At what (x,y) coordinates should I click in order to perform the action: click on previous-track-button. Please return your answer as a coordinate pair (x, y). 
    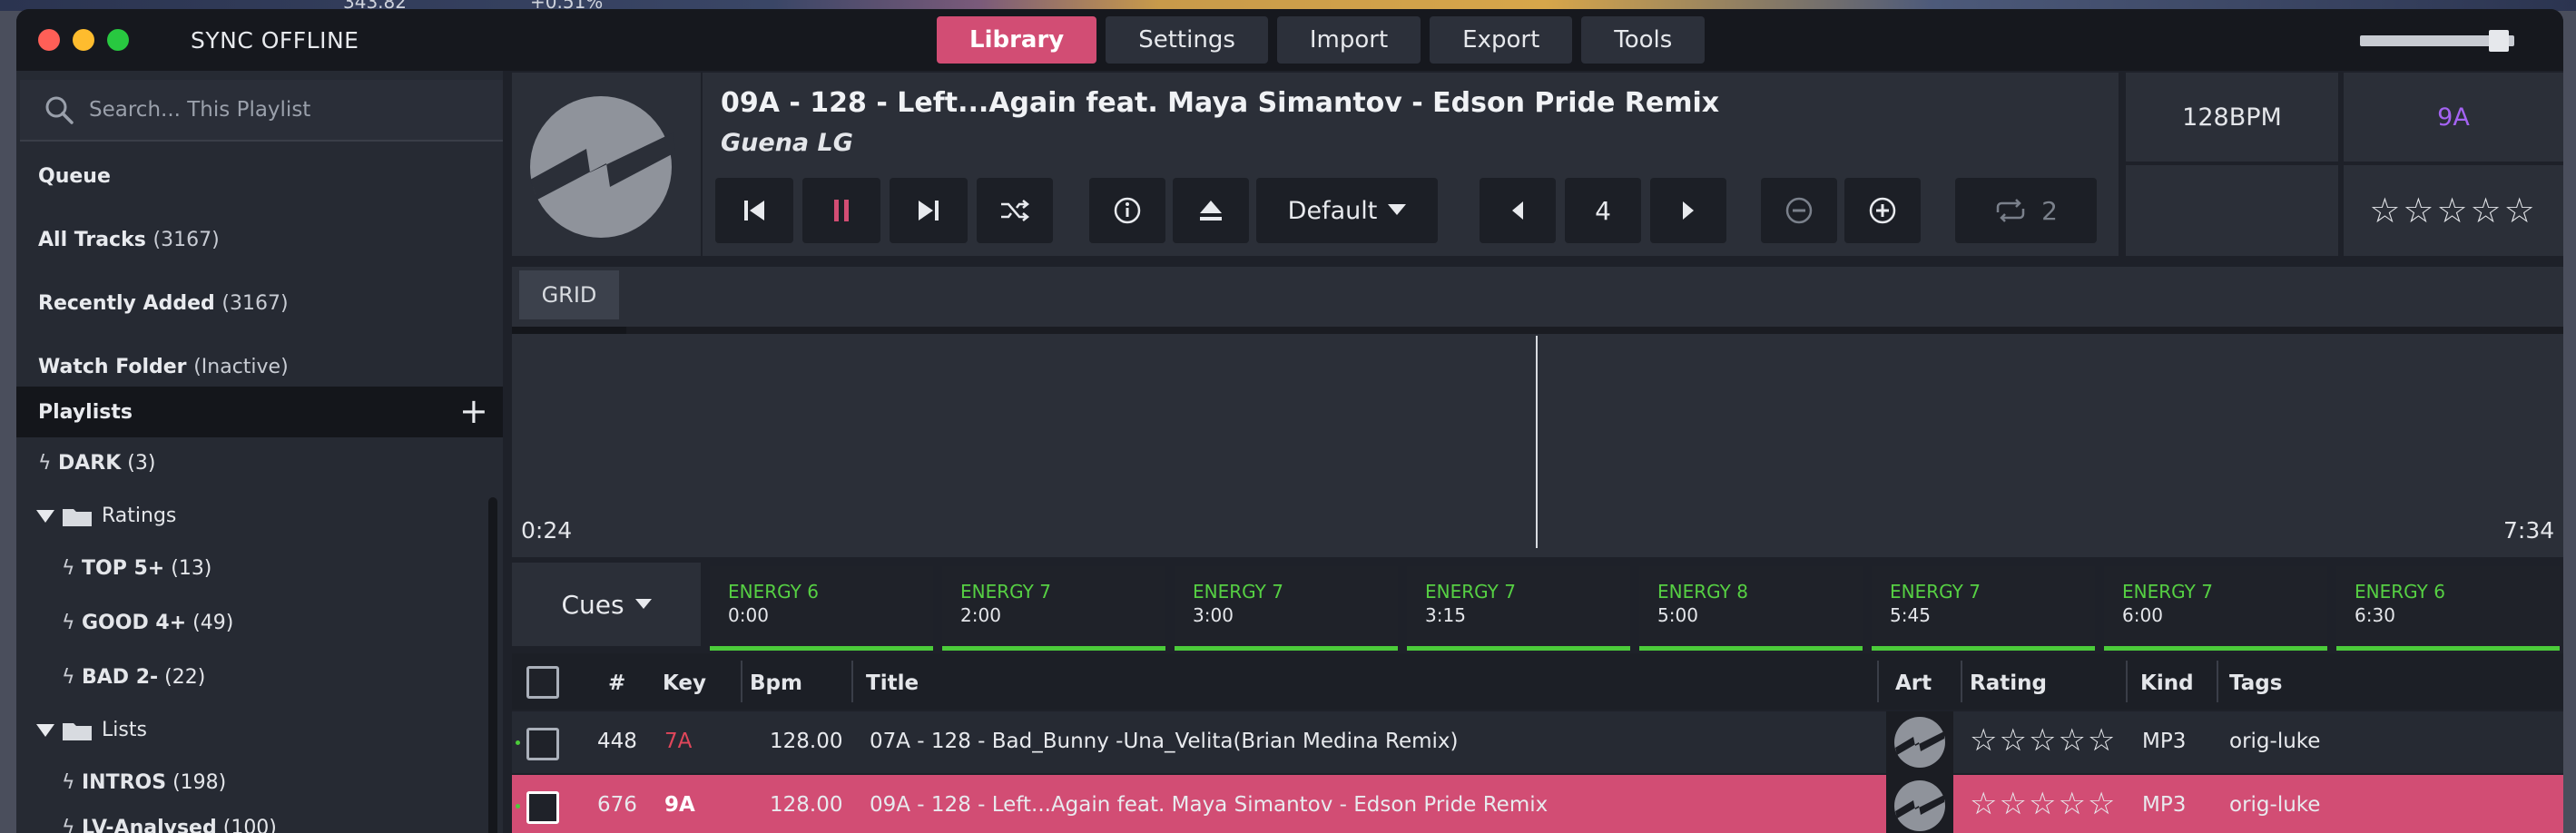
    Looking at the image, I should click on (754, 210).